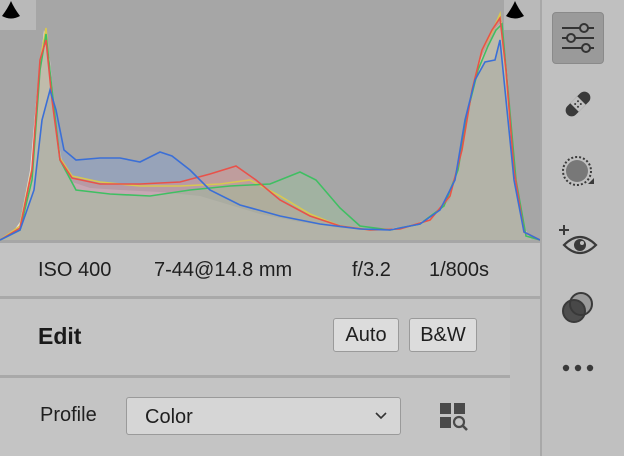 The image size is (624, 456). I want to click on sliders-icon, so click(578, 38).